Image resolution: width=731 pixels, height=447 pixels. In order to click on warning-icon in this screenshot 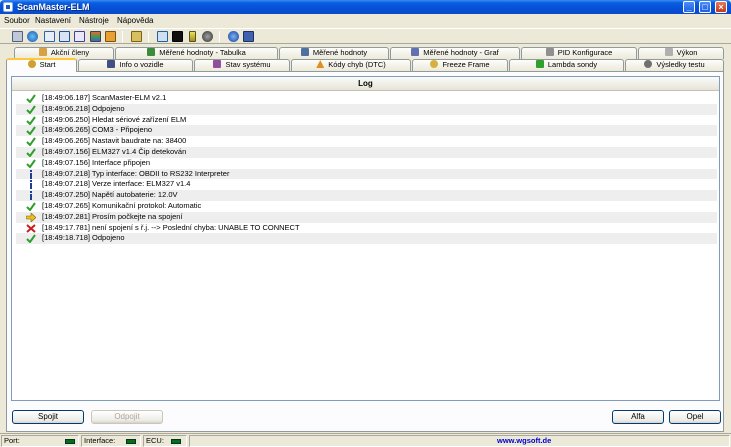, I will do `click(320, 64)`.